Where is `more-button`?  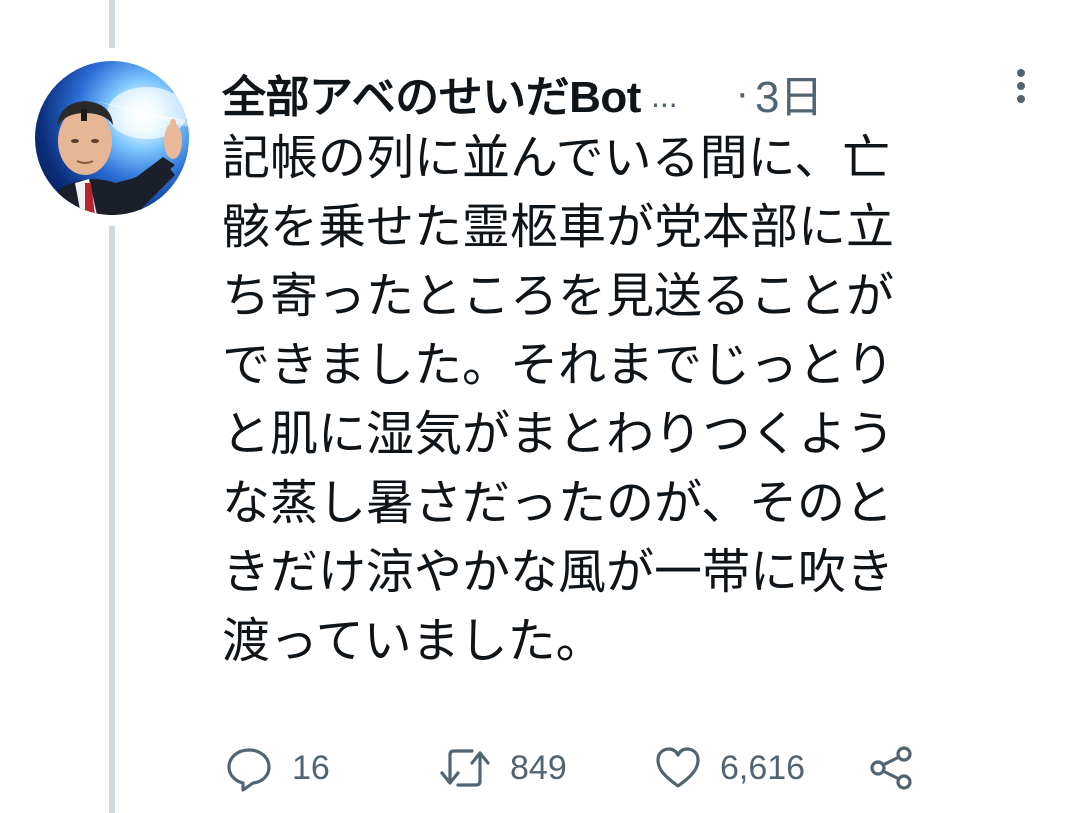 more-button is located at coordinates (1021, 86).